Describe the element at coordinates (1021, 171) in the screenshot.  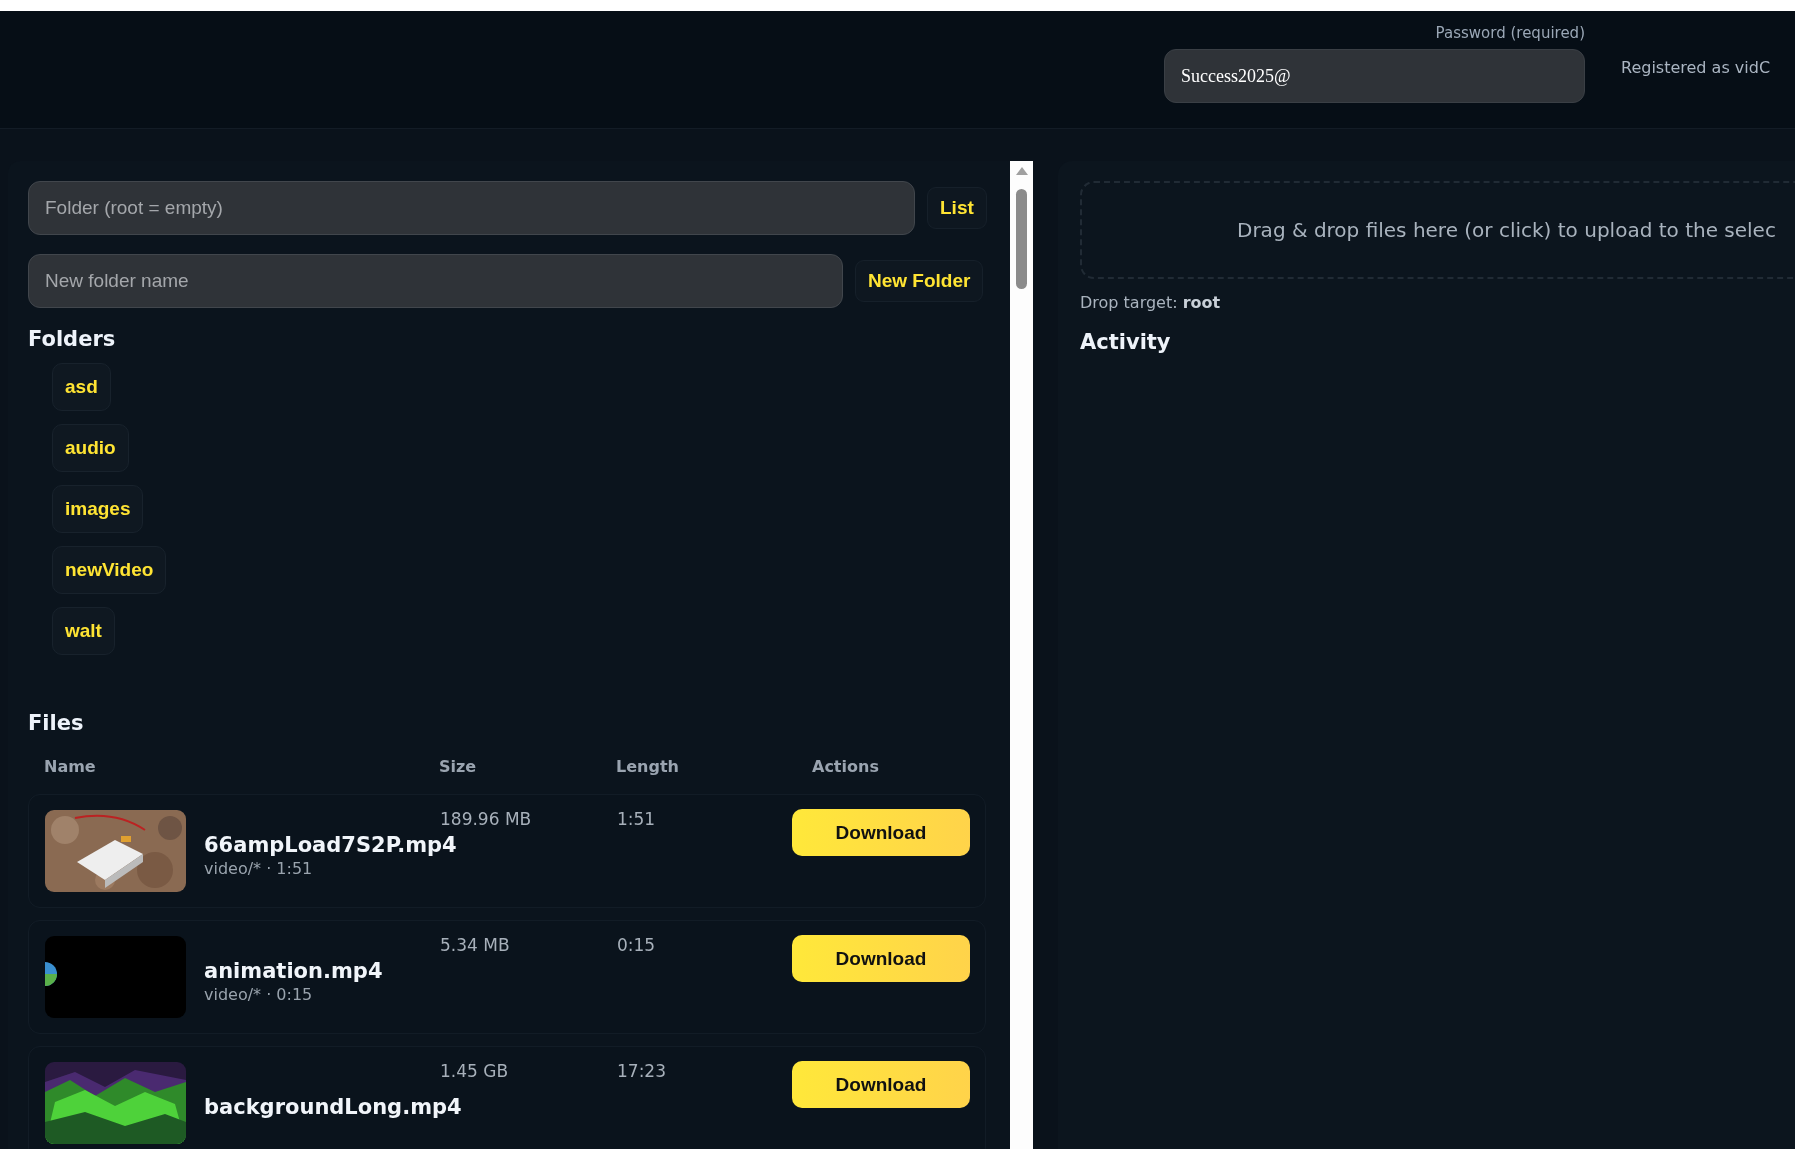
I see `scroll-up-icon` at that location.